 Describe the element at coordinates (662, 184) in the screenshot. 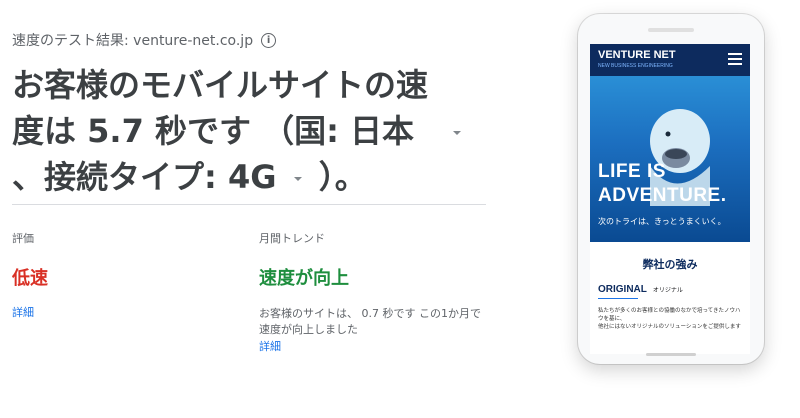

I see `hero-title: LIFE IS ADVENTURE.` at that location.